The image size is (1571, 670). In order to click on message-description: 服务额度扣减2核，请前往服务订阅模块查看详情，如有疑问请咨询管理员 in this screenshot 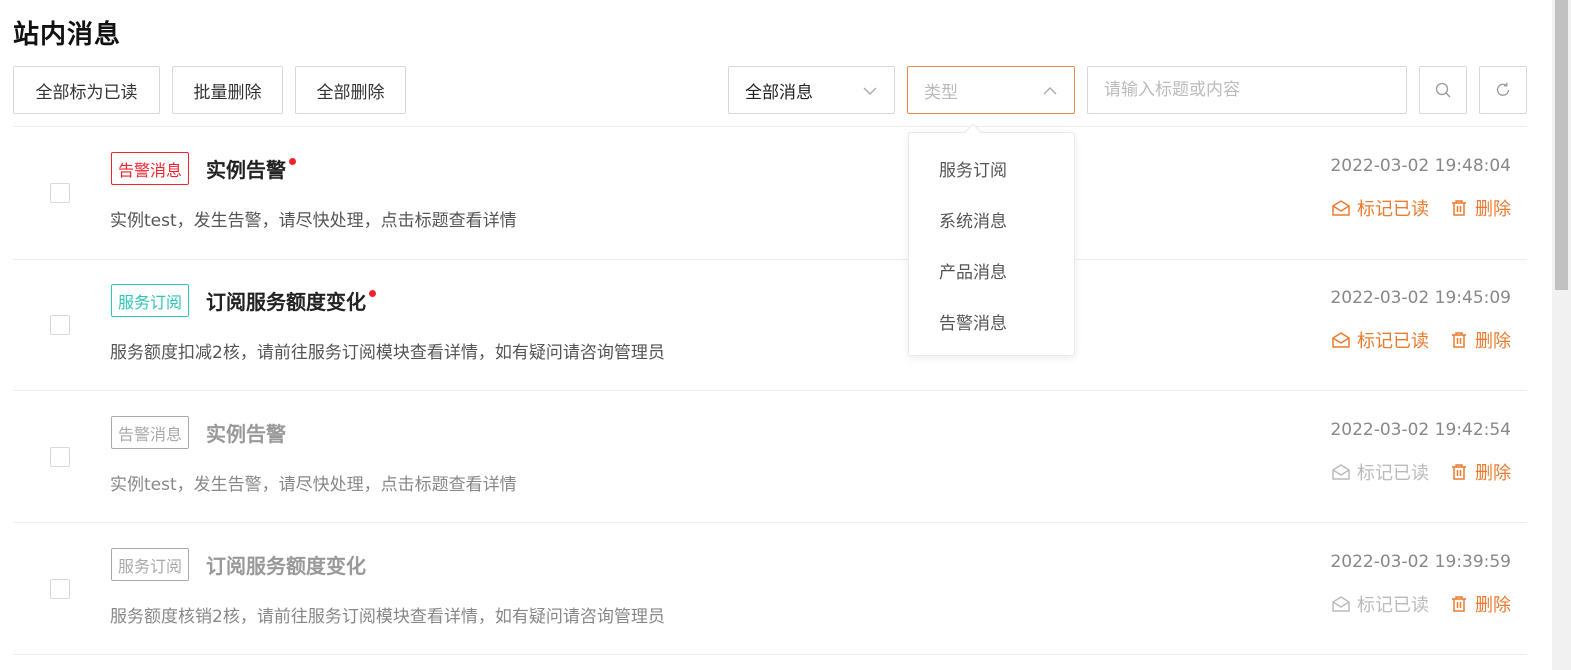, I will do `click(387, 353)`.